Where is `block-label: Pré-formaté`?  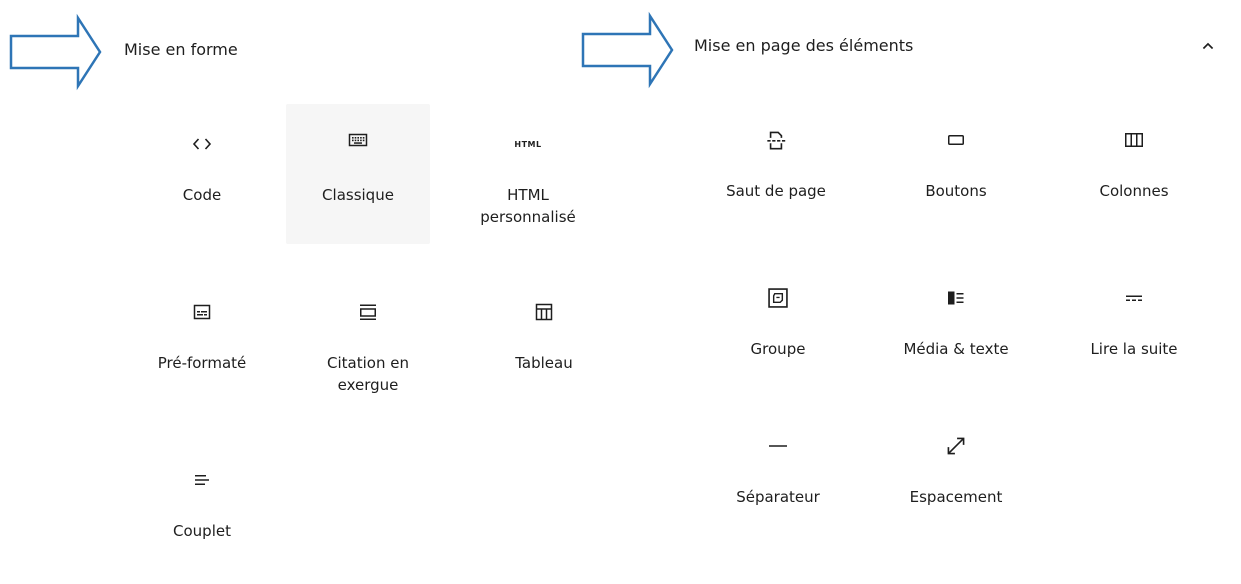 block-label: Pré-formaté is located at coordinates (202, 363).